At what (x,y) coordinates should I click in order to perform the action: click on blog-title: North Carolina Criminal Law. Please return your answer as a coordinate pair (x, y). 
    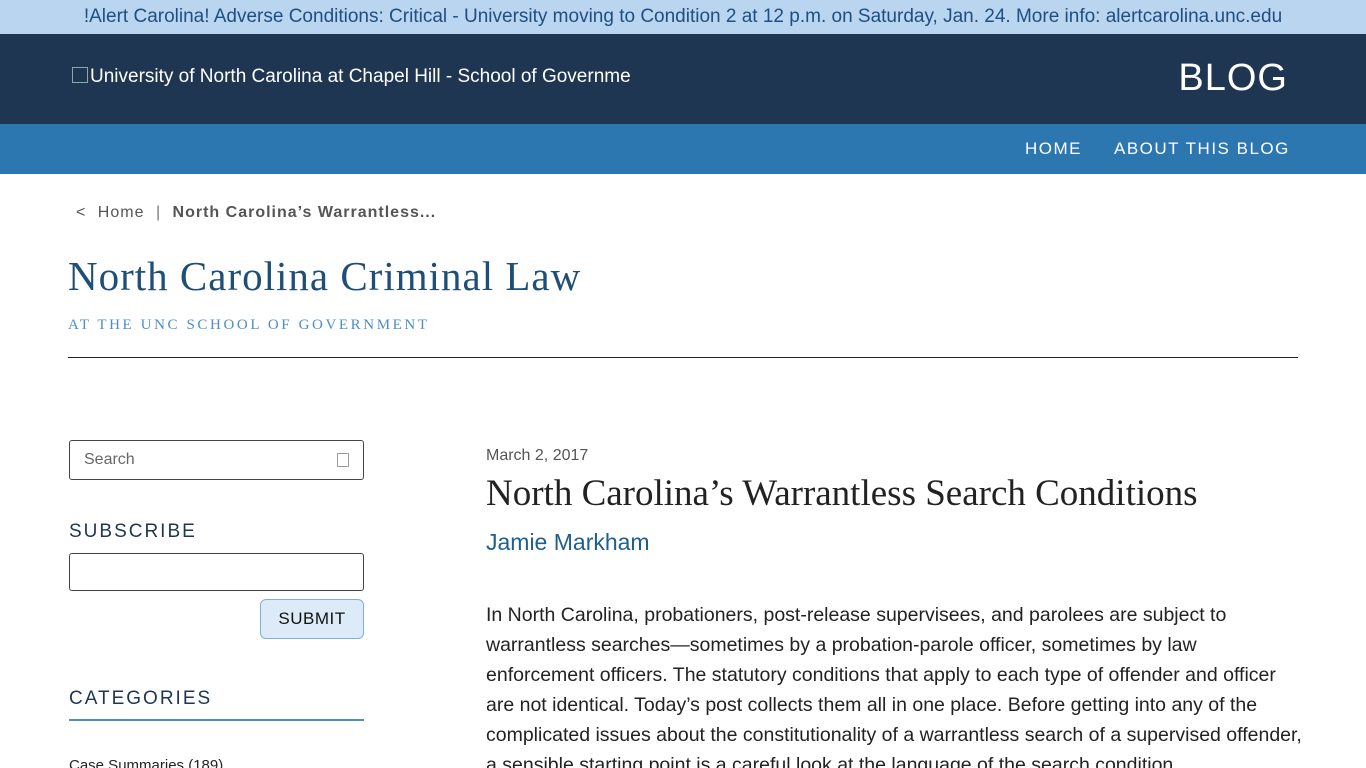
    Looking at the image, I should click on (324, 276).